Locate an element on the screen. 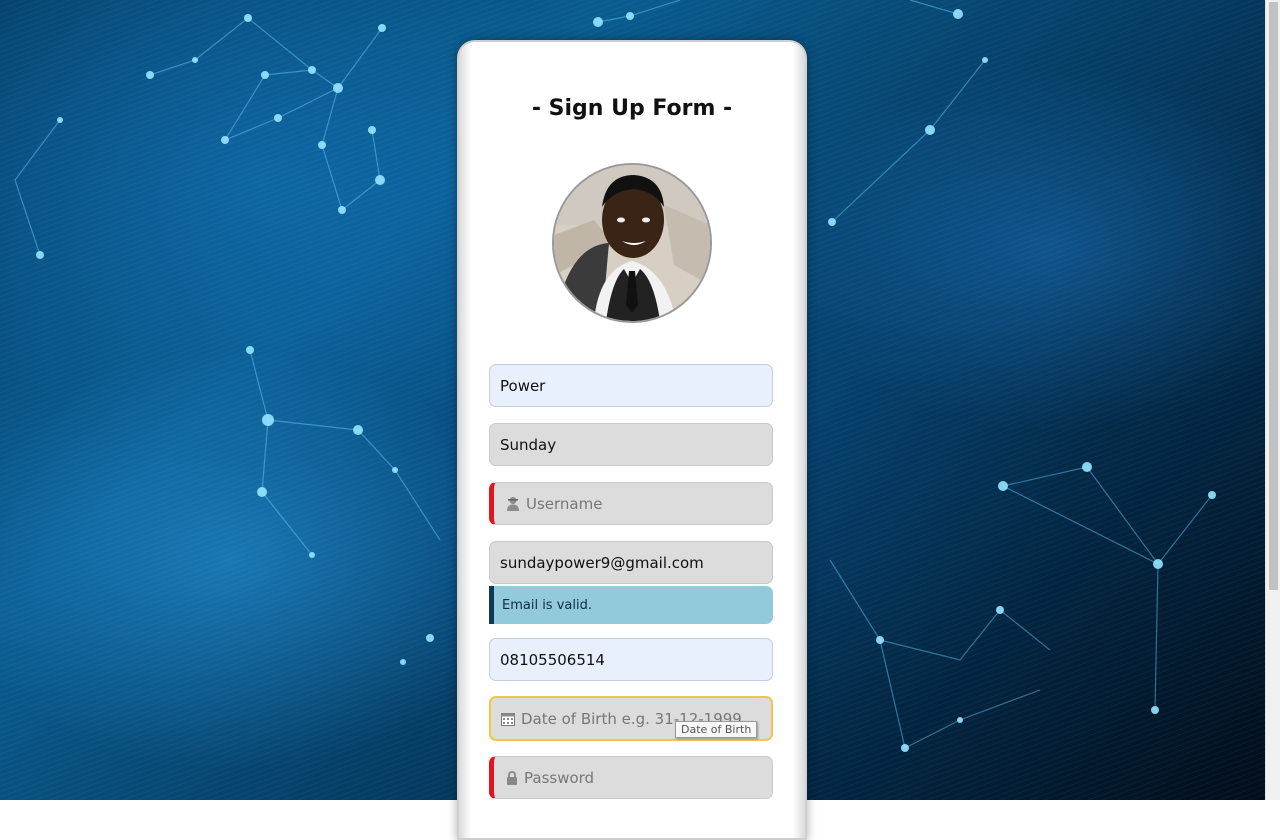 The image size is (1280, 840). first-name-input: Power is located at coordinates (631, 385).